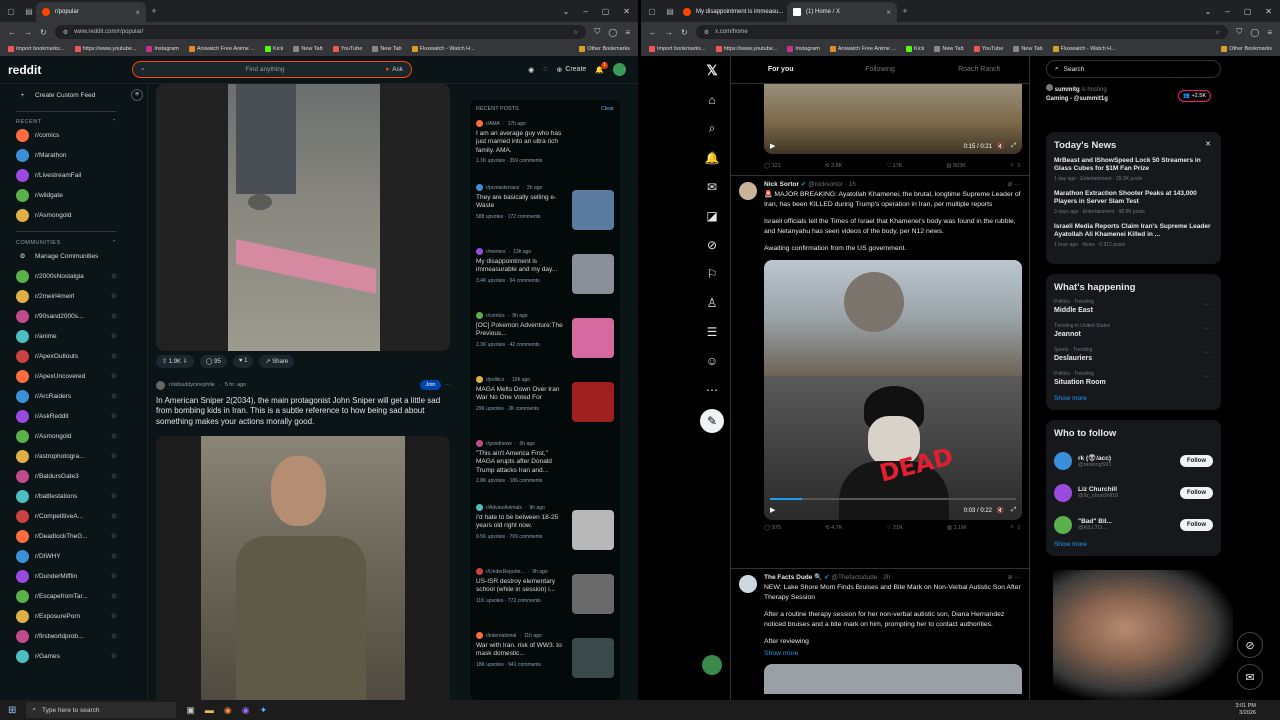 This screenshot has height=720, width=1280. What do you see at coordinates (585, 11) in the screenshot?
I see `minimize-icon: –` at bounding box center [585, 11].